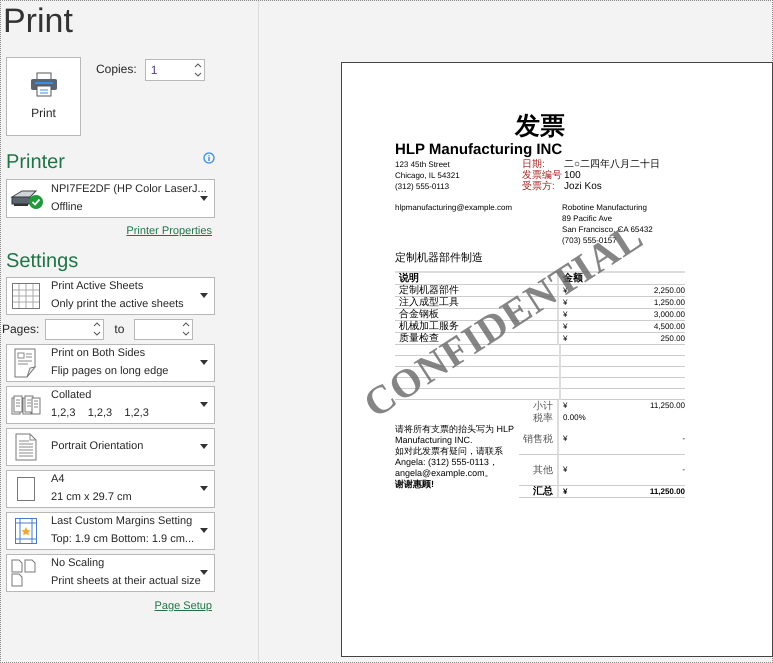 The width and height of the screenshot is (773, 663). Describe the element at coordinates (110, 363) in the screenshot. I see `sides-dropdown: Print on Both Sides Flip pages on long edge` at that location.